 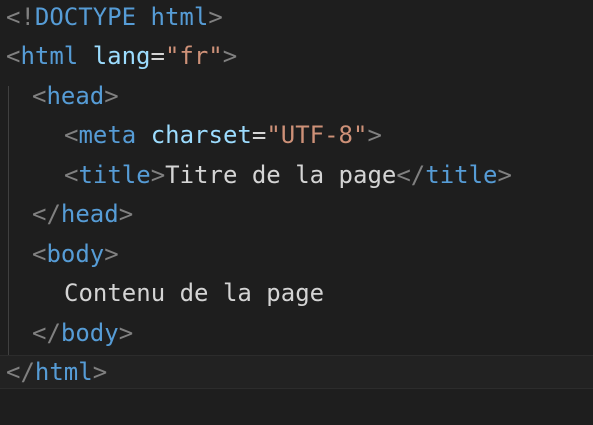 I want to click on code-line-1: <!DOCTYPE html>, so click(x=111, y=18).